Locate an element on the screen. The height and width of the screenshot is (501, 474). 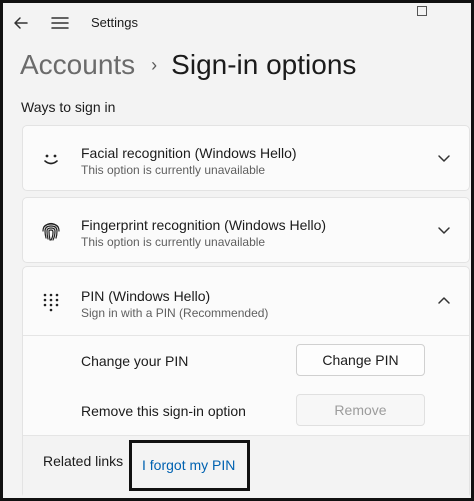
smiley-face-icon is located at coordinates (51, 159).